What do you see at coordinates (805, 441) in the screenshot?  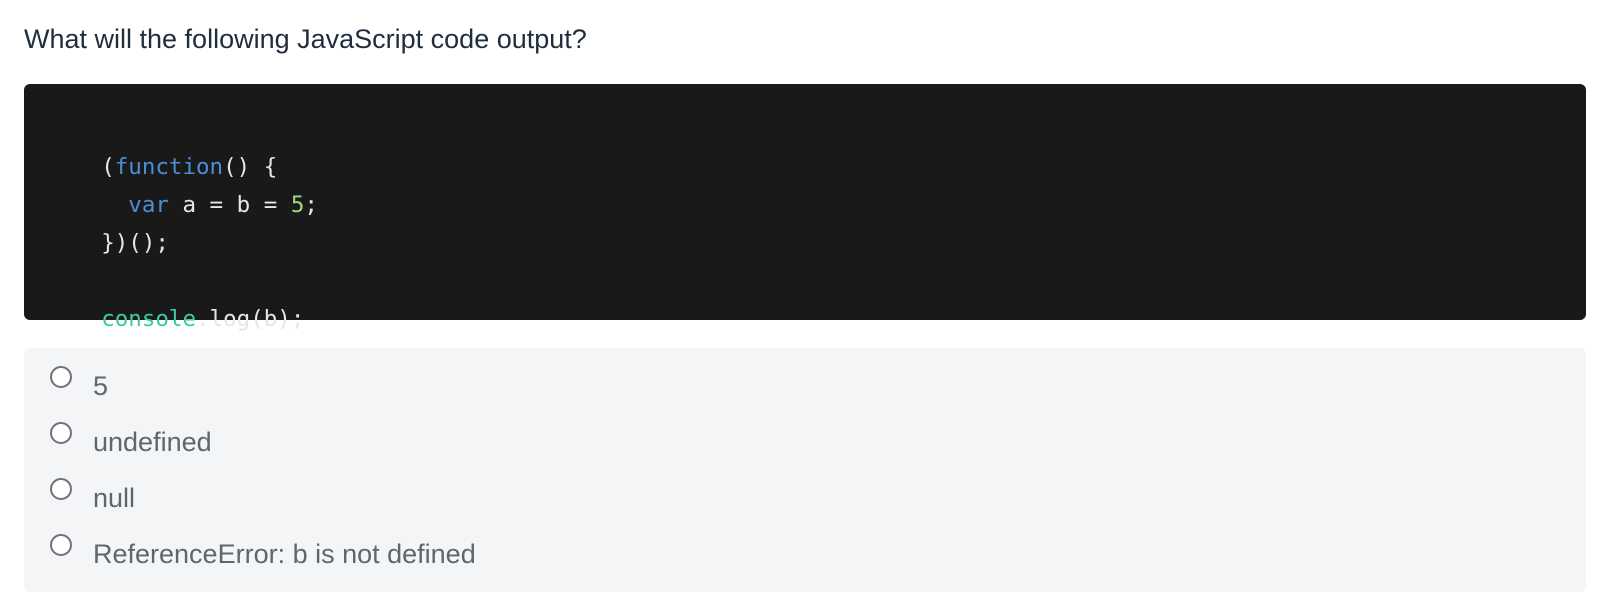 I see `answer-option-undefined: undefined` at bounding box center [805, 441].